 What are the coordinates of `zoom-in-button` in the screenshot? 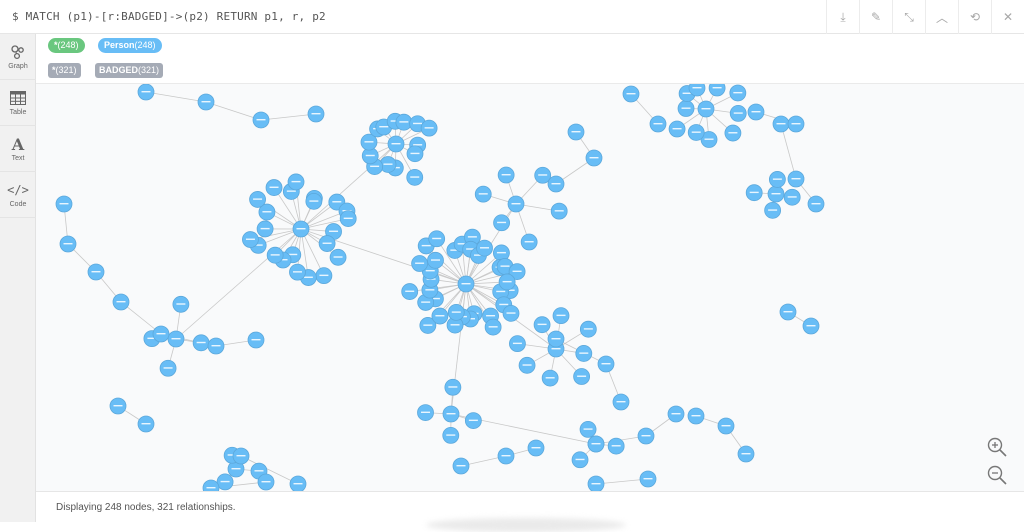 It's located at (1003, 450).